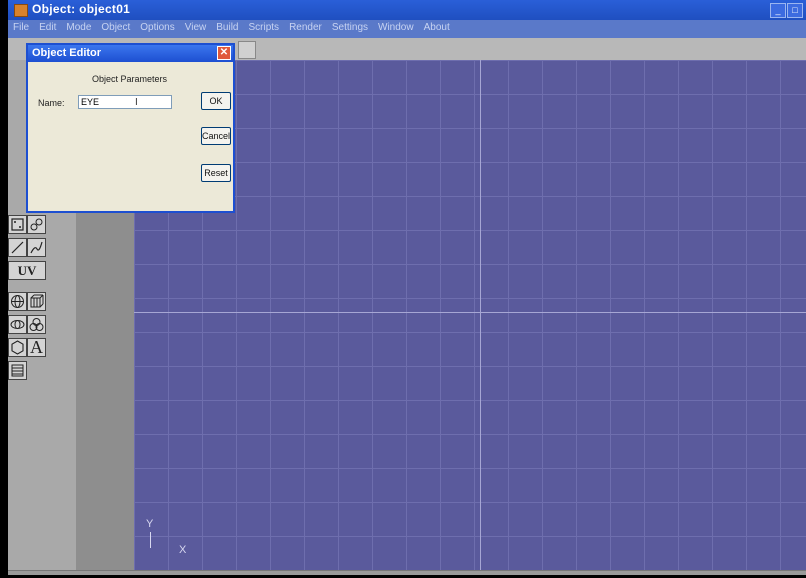  What do you see at coordinates (196, 26) in the screenshot?
I see `menu-view: View` at bounding box center [196, 26].